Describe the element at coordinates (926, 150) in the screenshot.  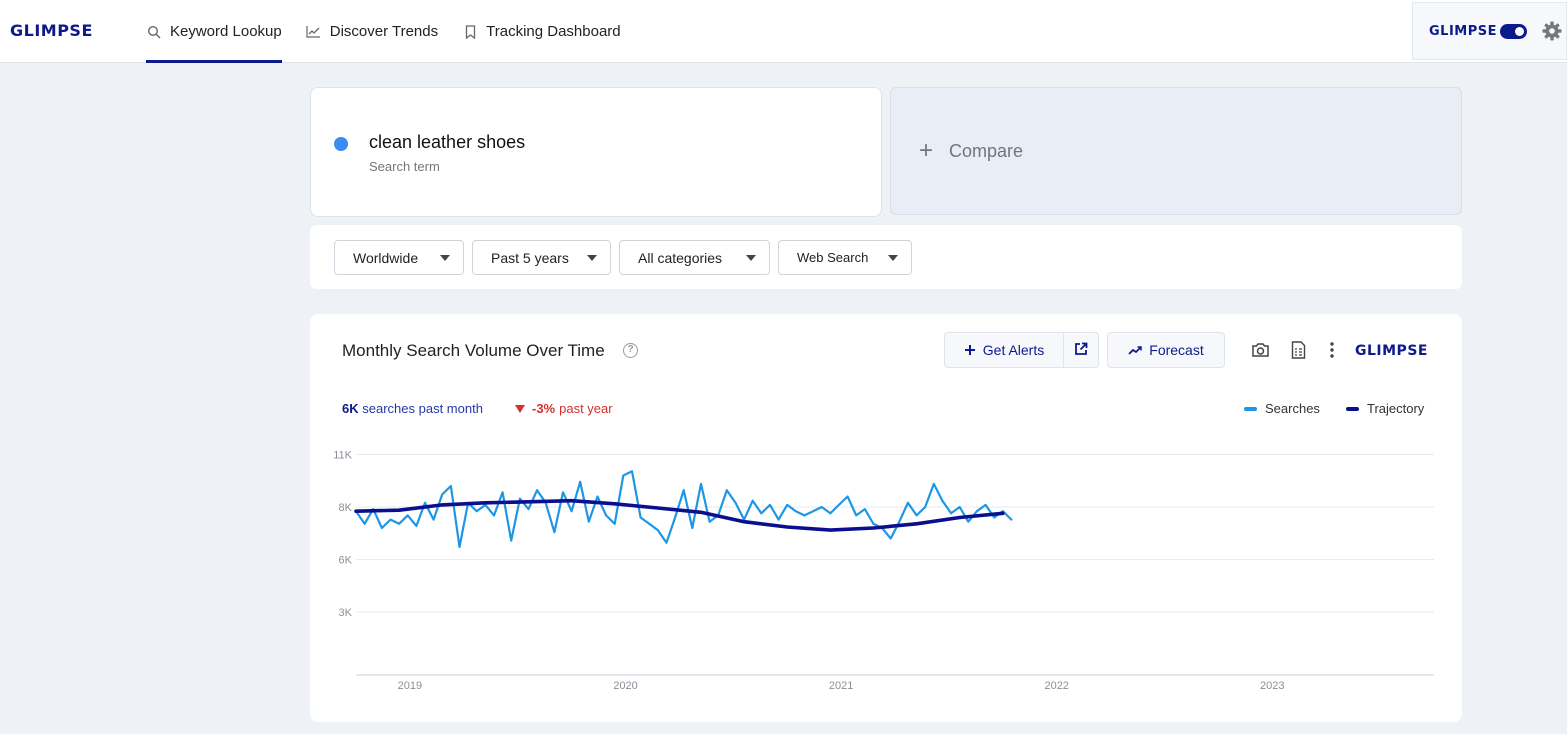
I see `plus-icon: +` at that location.